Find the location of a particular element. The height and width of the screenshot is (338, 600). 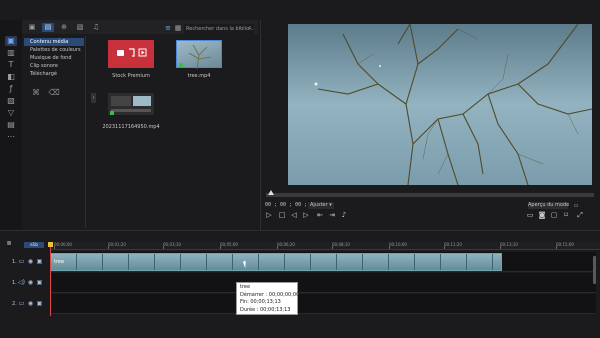

audio-track-icon: ◁) is located at coordinates (21, 282).